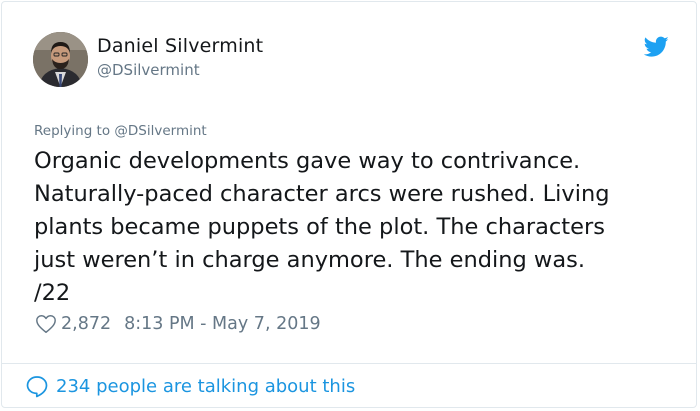 The height and width of the screenshot is (411, 700). Describe the element at coordinates (656, 47) in the screenshot. I see `twitter-bird-icon` at that location.